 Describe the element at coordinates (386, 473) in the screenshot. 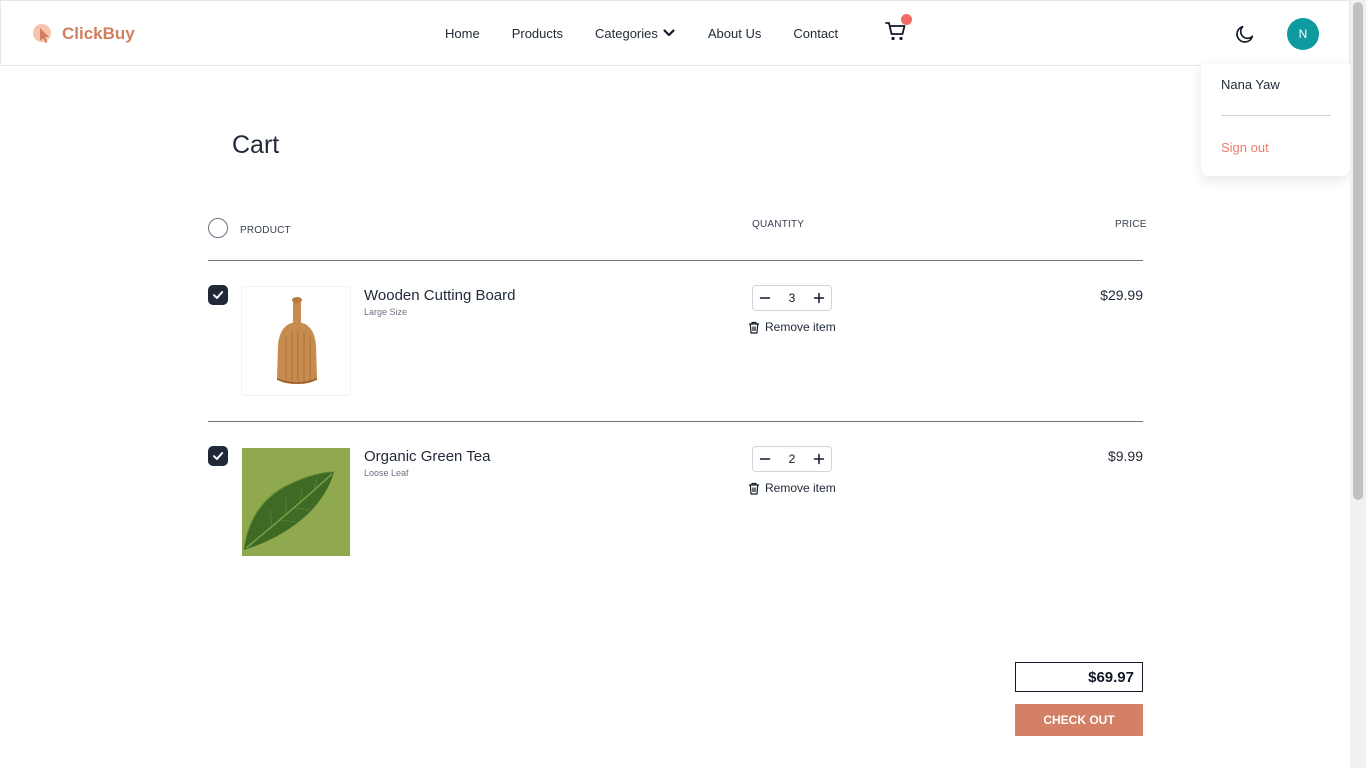

I see `product-variant: Loose Leaf` at that location.